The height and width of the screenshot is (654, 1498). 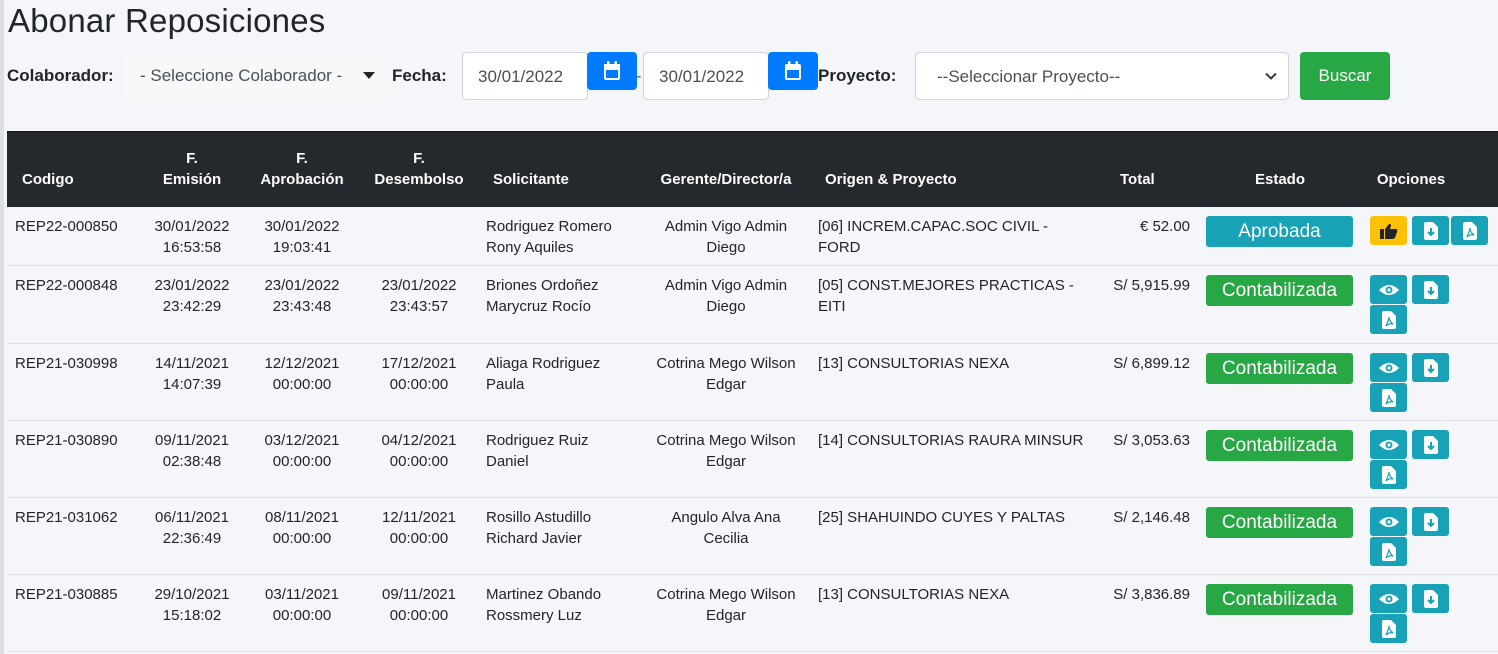 What do you see at coordinates (1388, 230) in the screenshot?
I see `approve-button` at bounding box center [1388, 230].